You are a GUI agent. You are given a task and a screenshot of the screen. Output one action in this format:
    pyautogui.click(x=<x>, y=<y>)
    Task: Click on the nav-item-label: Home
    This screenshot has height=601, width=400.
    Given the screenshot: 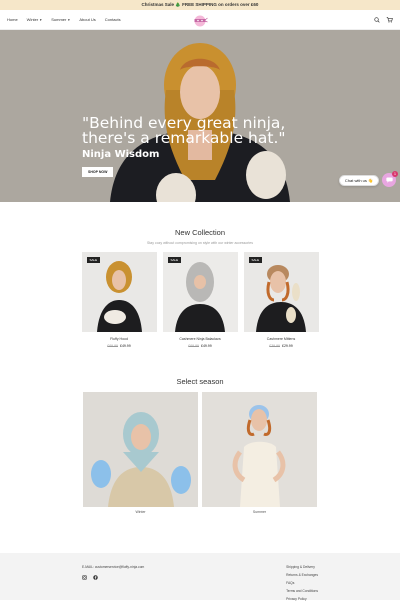 What is the action you would take?
    pyautogui.click(x=12, y=19)
    